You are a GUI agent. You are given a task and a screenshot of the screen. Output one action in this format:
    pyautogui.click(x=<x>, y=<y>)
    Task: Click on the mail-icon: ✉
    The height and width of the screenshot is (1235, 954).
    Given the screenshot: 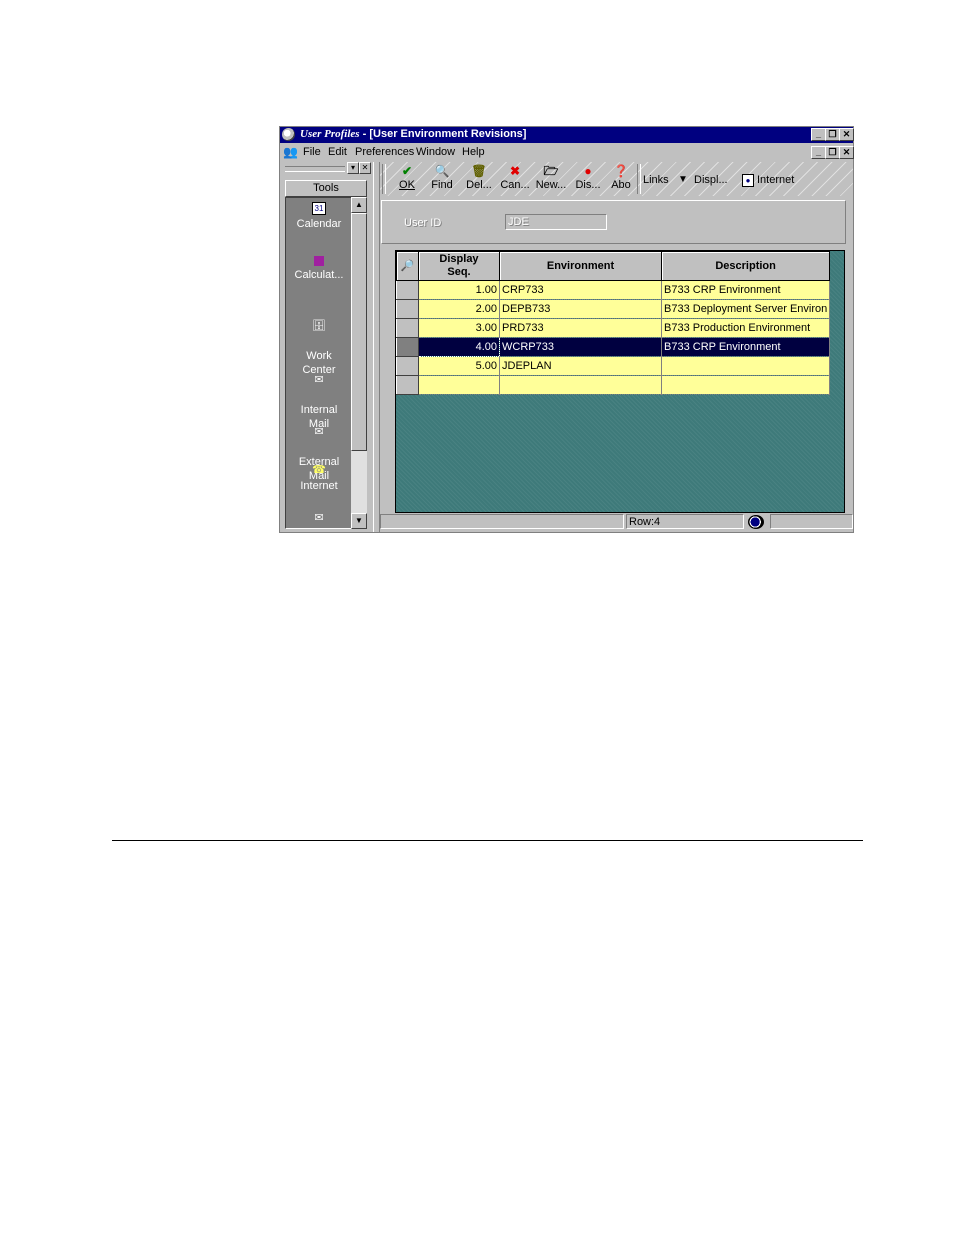 What is the action you would take?
    pyautogui.click(x=319, y=518)
    